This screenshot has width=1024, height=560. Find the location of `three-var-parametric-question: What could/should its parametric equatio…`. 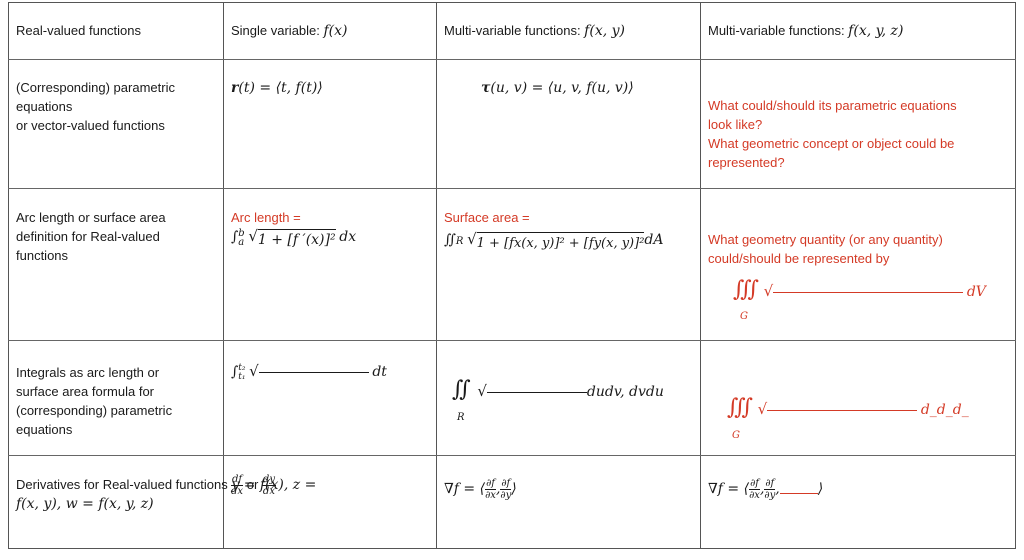

three-var-parametric-question: What could/should its parametric equatio… is located at coordinates (832, 134).